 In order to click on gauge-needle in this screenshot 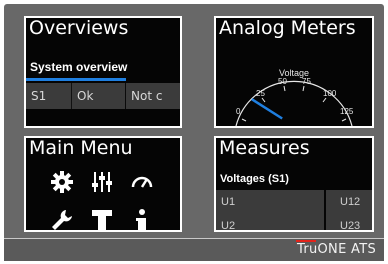, I will do `click(267, 109)`.